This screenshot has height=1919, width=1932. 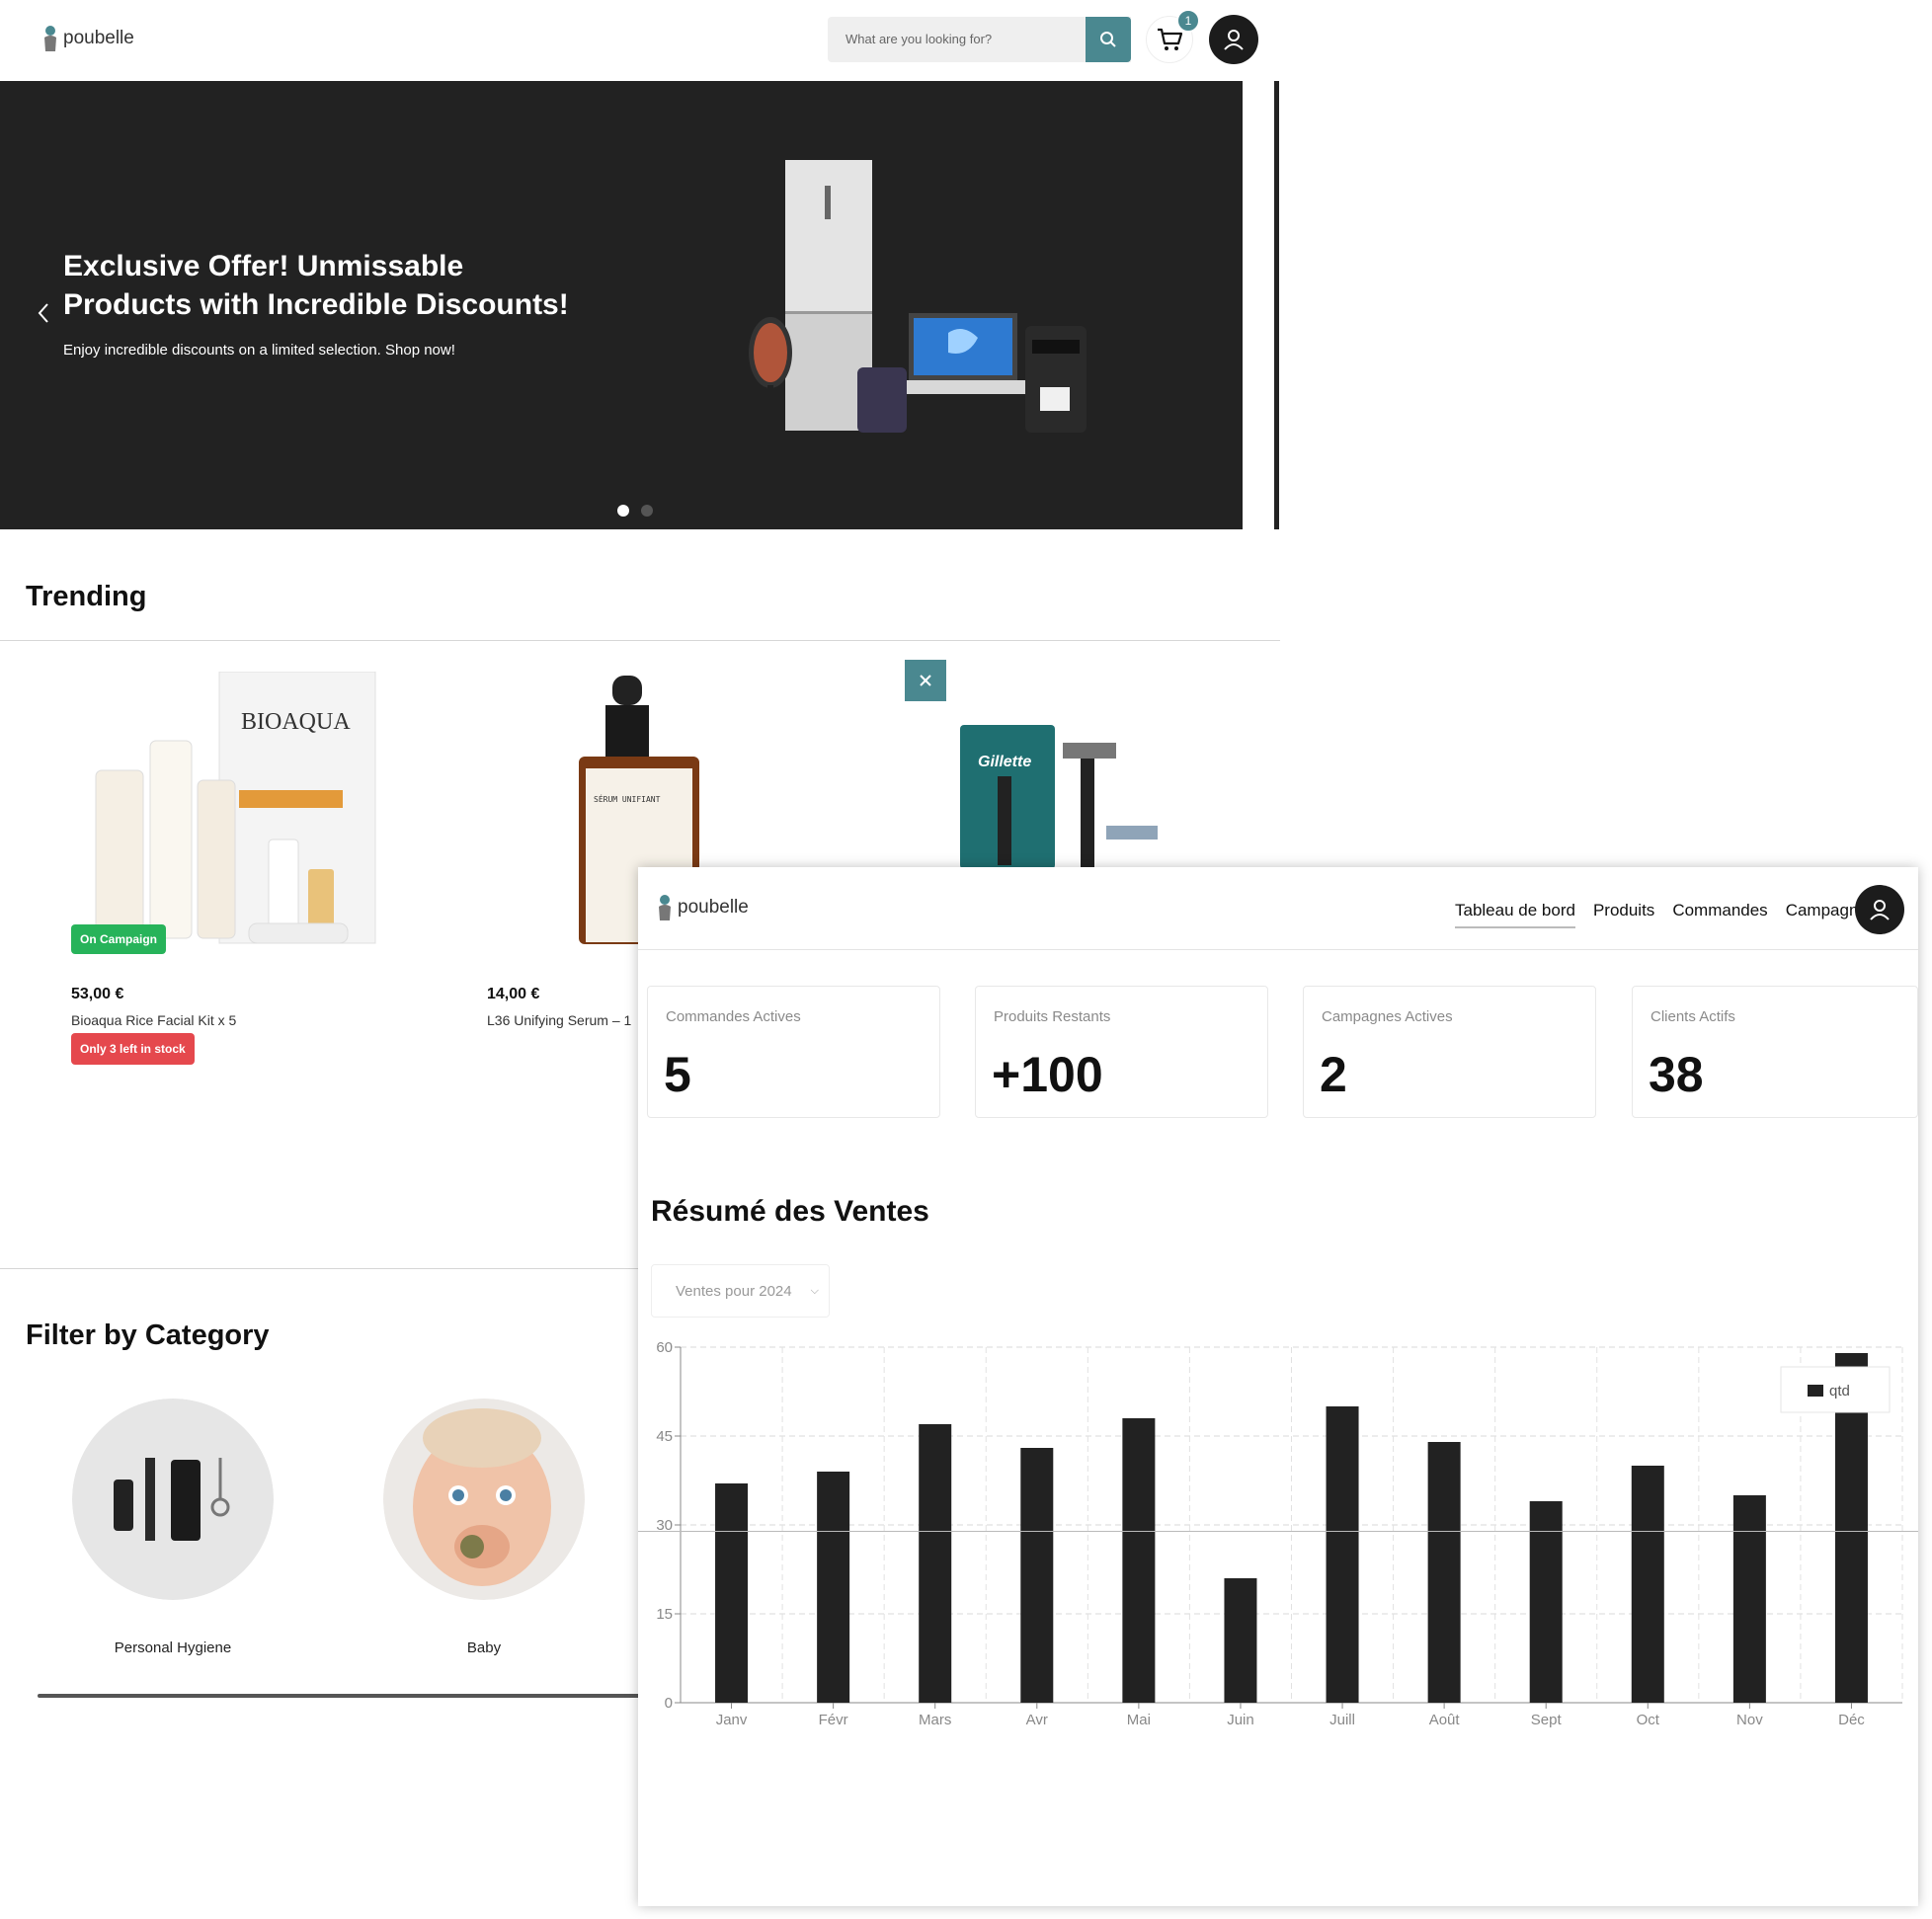 I want to click on cart-count-badge: 1, so click(x=1188, y=21).